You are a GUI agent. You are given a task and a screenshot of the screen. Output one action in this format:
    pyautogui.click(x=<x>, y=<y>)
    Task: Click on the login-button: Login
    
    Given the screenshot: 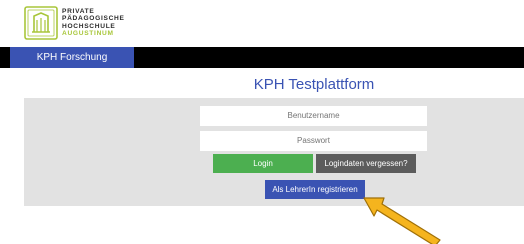 What is the action you would take?
    pyautogui.click(x=263, y=163)
    